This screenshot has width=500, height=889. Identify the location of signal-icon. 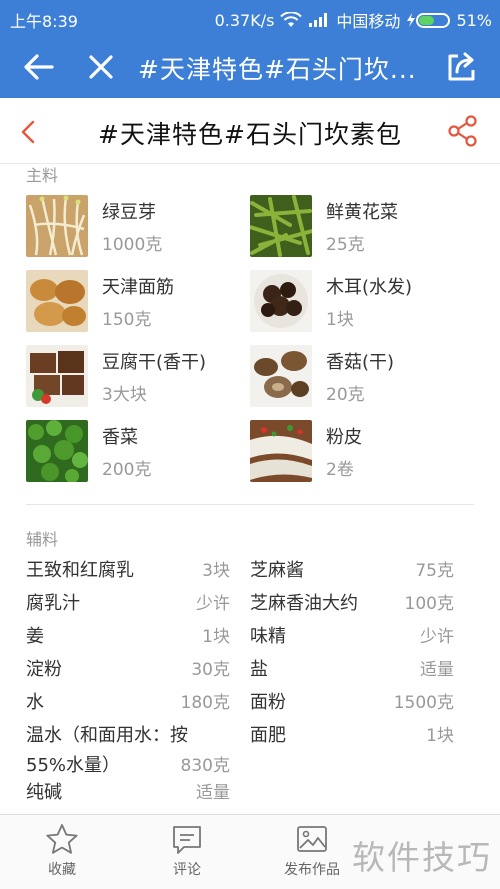
(318, 20).